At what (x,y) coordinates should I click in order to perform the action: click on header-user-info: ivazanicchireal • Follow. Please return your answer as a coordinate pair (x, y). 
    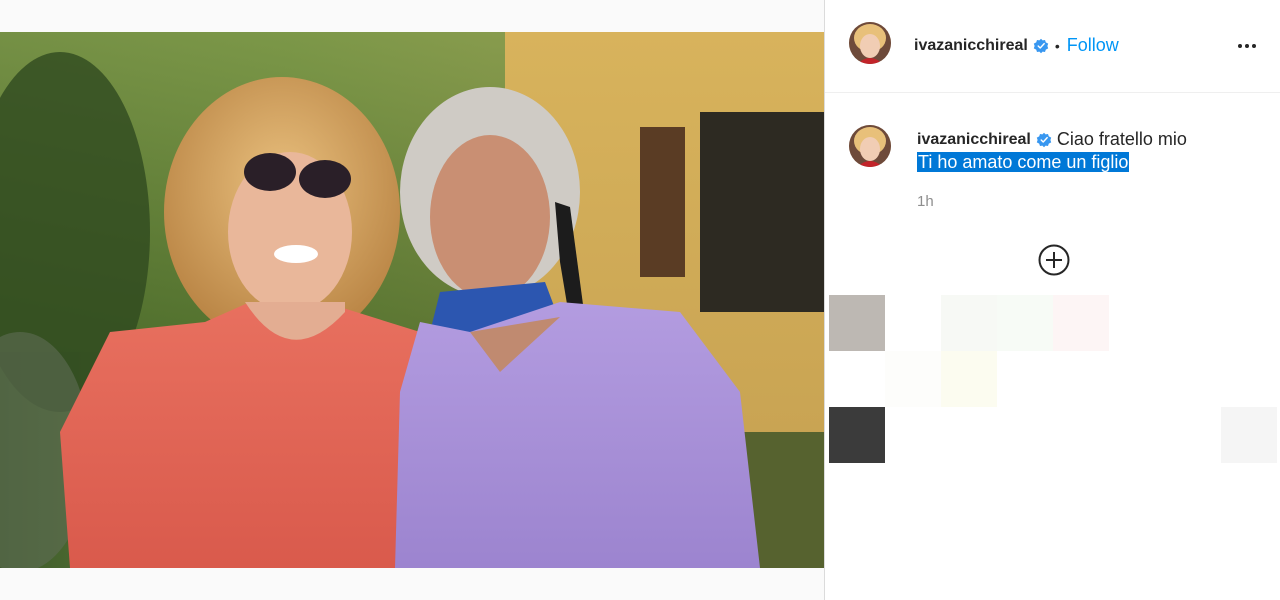
    Looking at the image, I should click on (1016, 45).